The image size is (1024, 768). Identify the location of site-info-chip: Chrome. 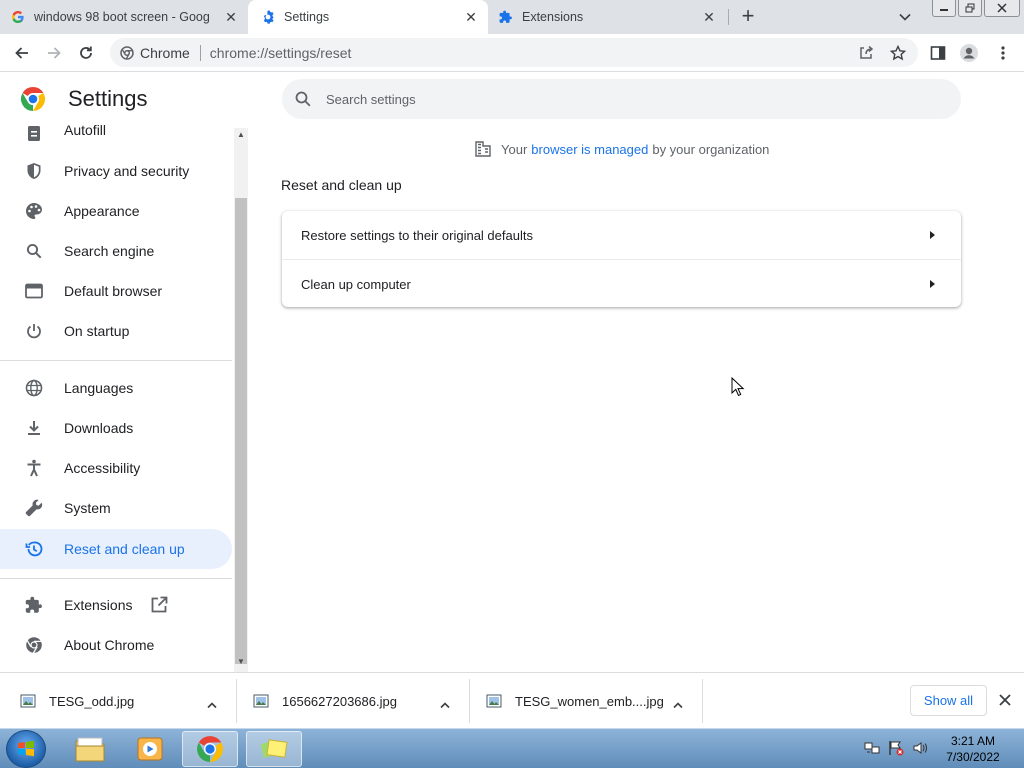
(150, 53).